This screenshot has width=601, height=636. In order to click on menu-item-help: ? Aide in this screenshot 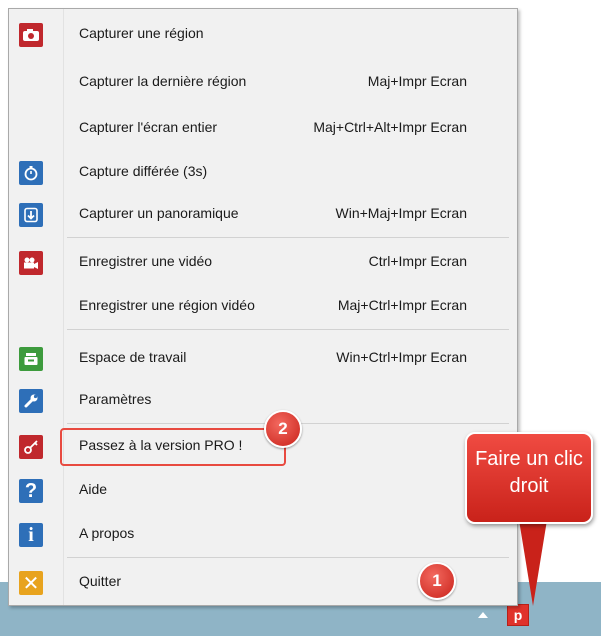, I will do `click(263, 493)`.